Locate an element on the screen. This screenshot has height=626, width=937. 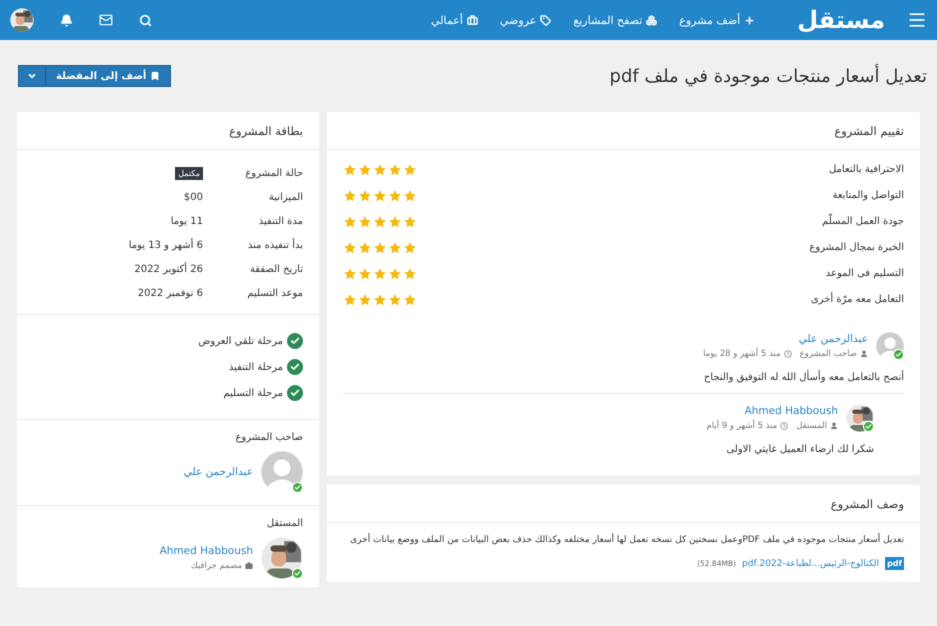
info-label: الميزانية is located at coordinates (285, 197).